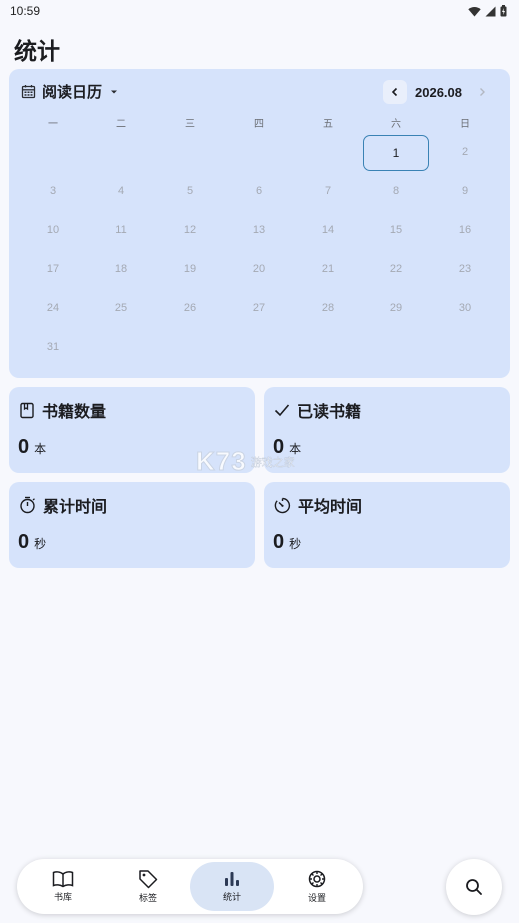 This screenshot has height=923, width=519. What do you see at coordinates (27, 505) in the screenshot?
I see `stopwatch-icon` at bounding box center [27, 505].